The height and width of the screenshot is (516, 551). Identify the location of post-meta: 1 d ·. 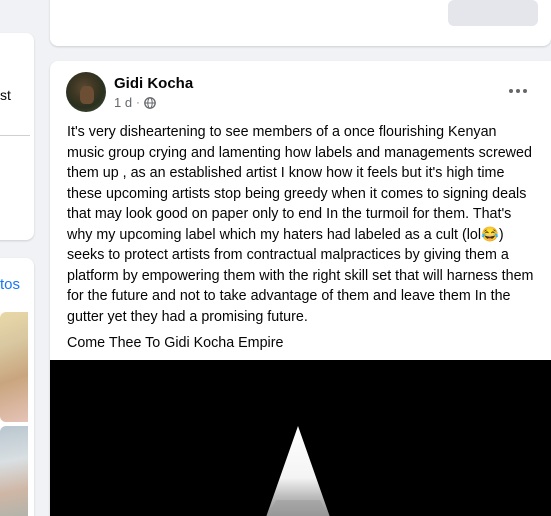
(135, 102).